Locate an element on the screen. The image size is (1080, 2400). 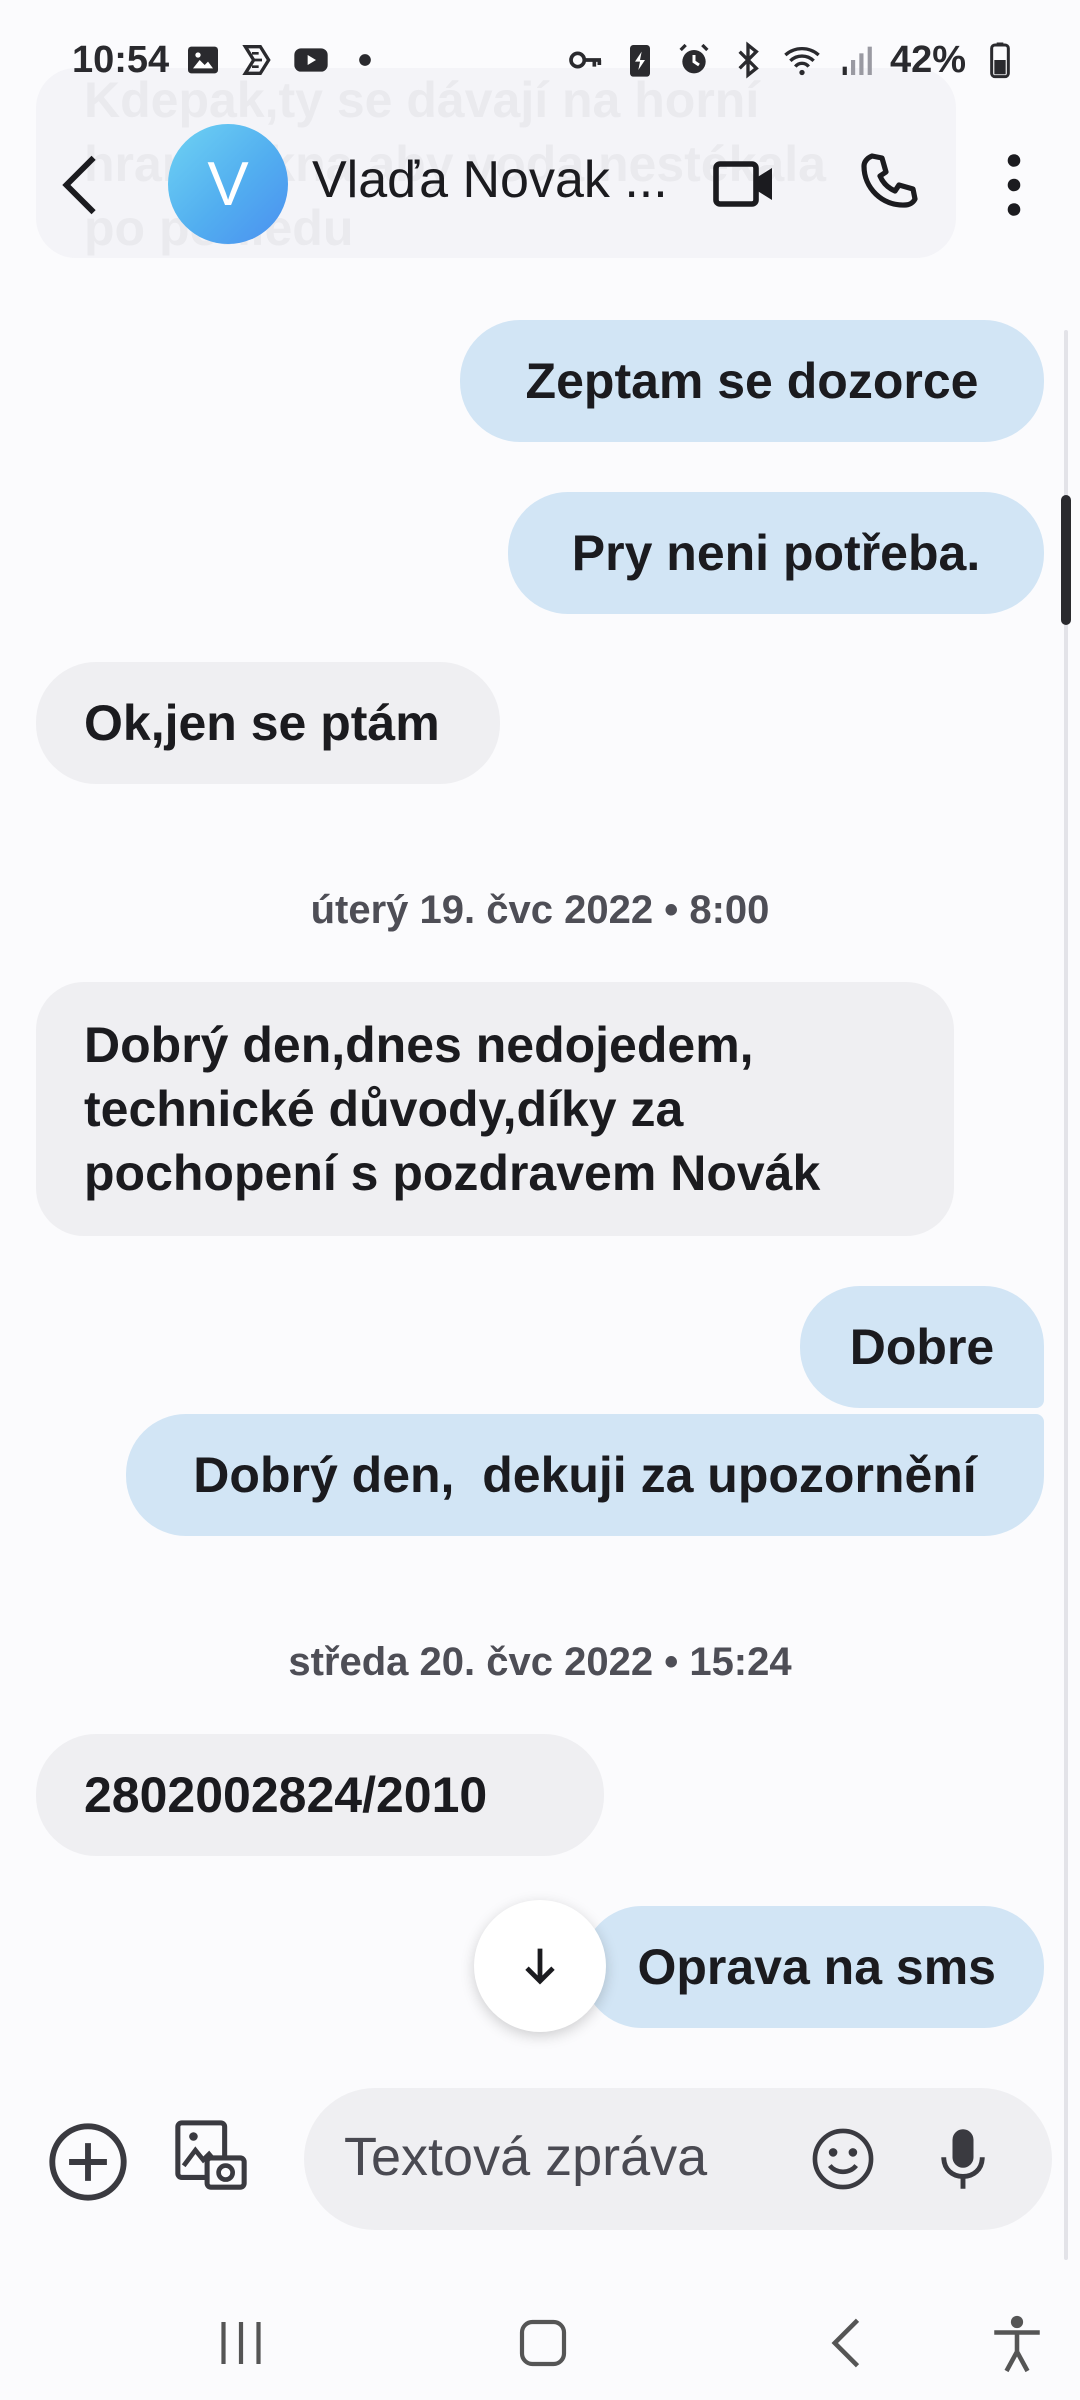
recent-apps-button is located at coordinates (241, 2343).